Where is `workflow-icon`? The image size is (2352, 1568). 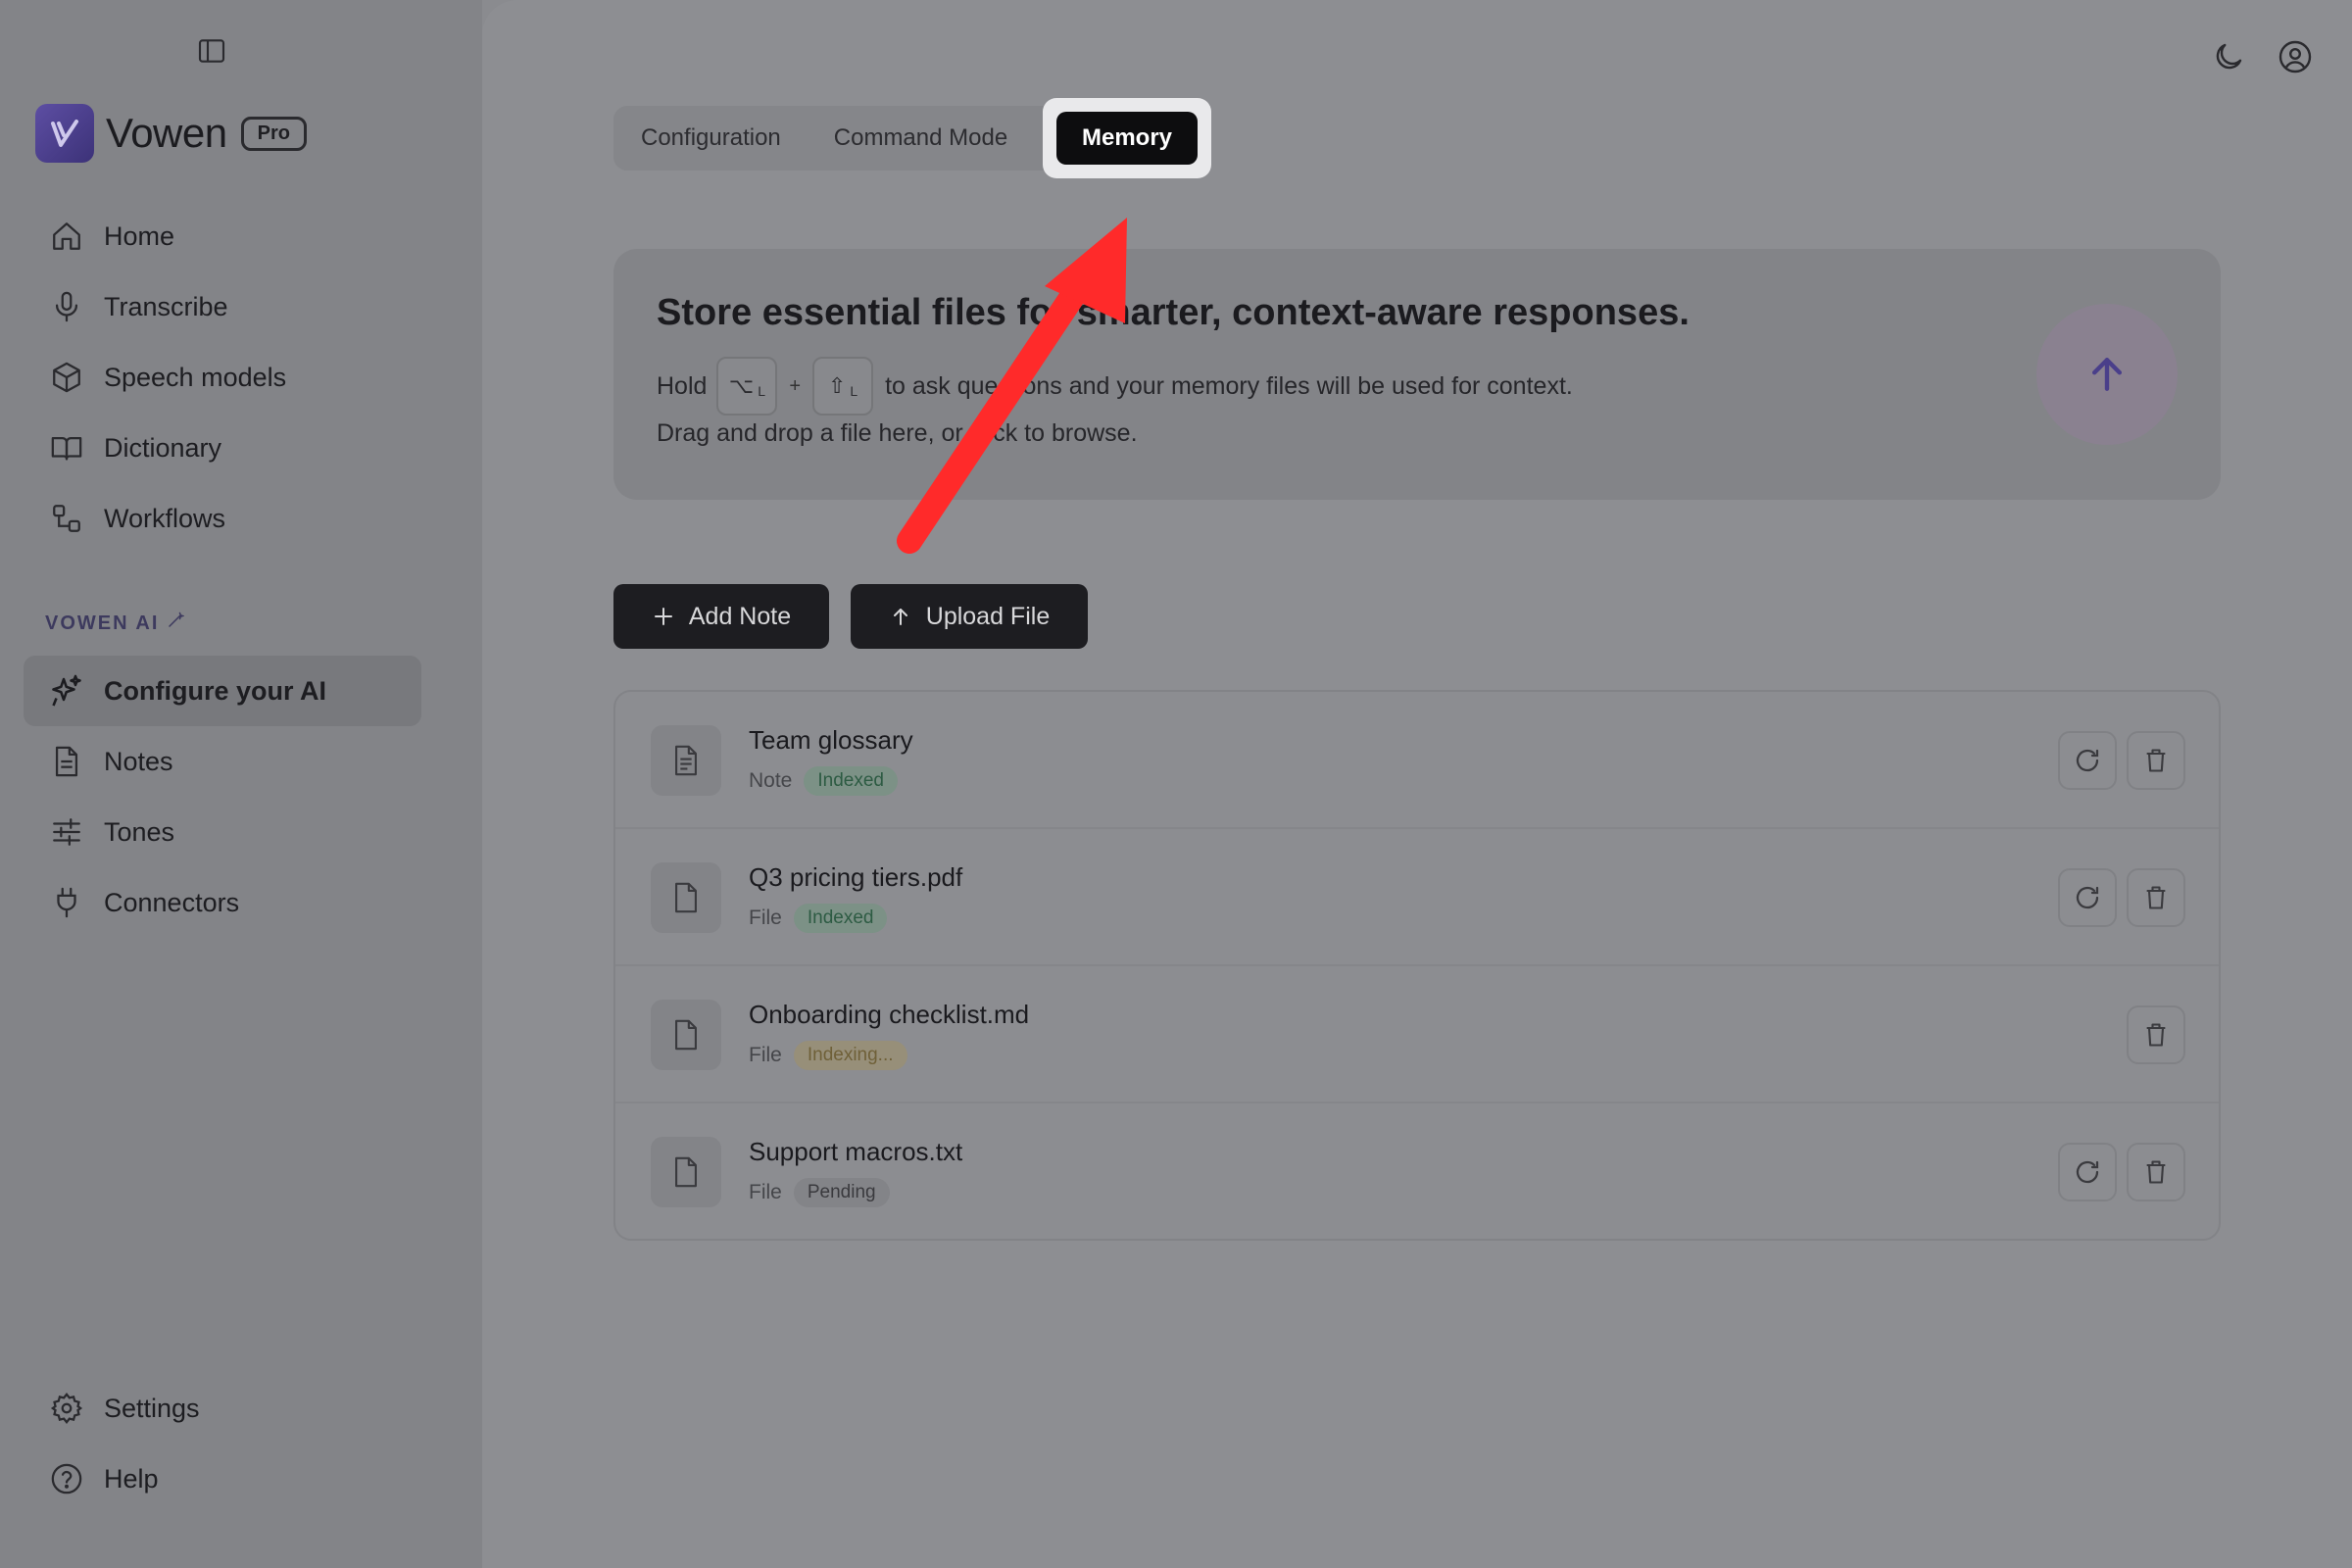
workflow-icon is located at coordinates (66, 518).